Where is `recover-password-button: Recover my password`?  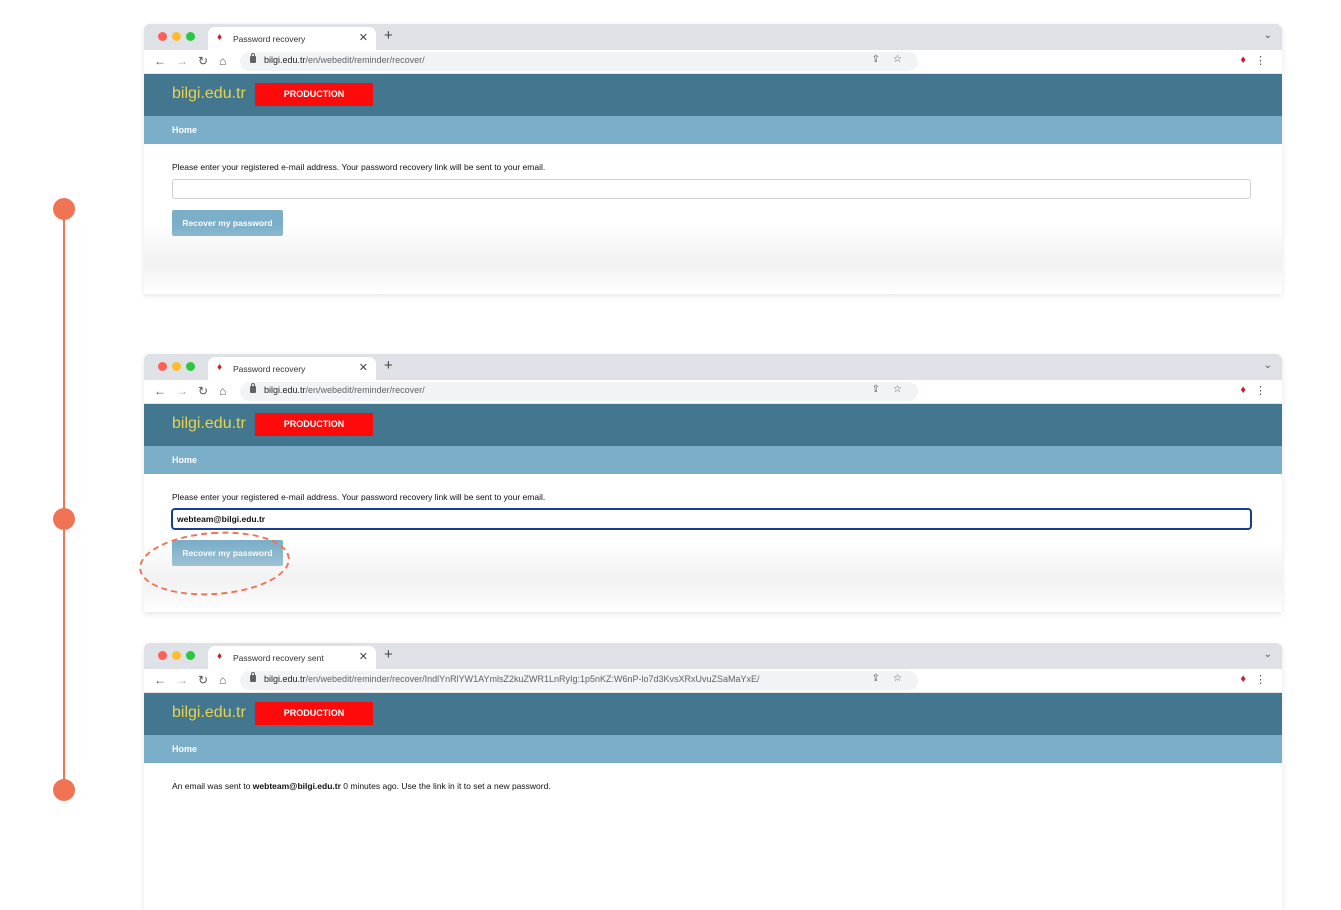
recover-password-button: Recover my password is located at coordinates (227, 223).